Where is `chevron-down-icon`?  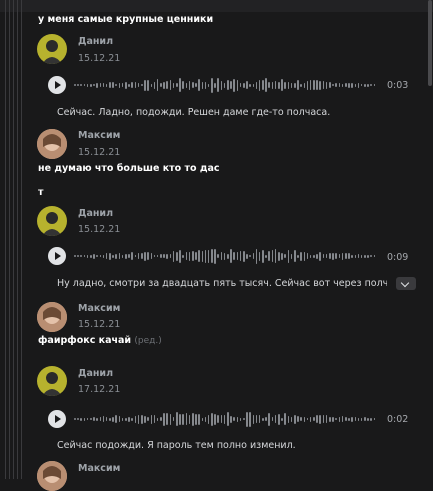 chevron-down-icon is located at coordinates (406, 283).